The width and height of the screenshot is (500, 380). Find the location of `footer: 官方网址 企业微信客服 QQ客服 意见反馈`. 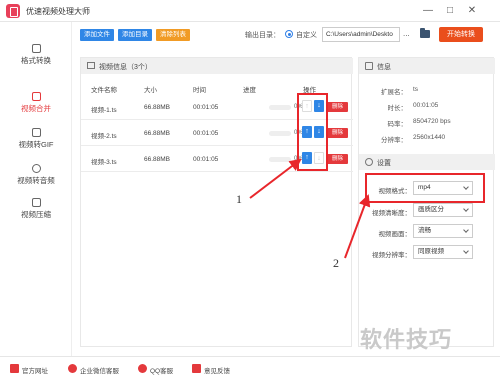

footer: 官方网址 企业微信客服 QQ客服 意见反馈 is located at coordinates (250, 368).